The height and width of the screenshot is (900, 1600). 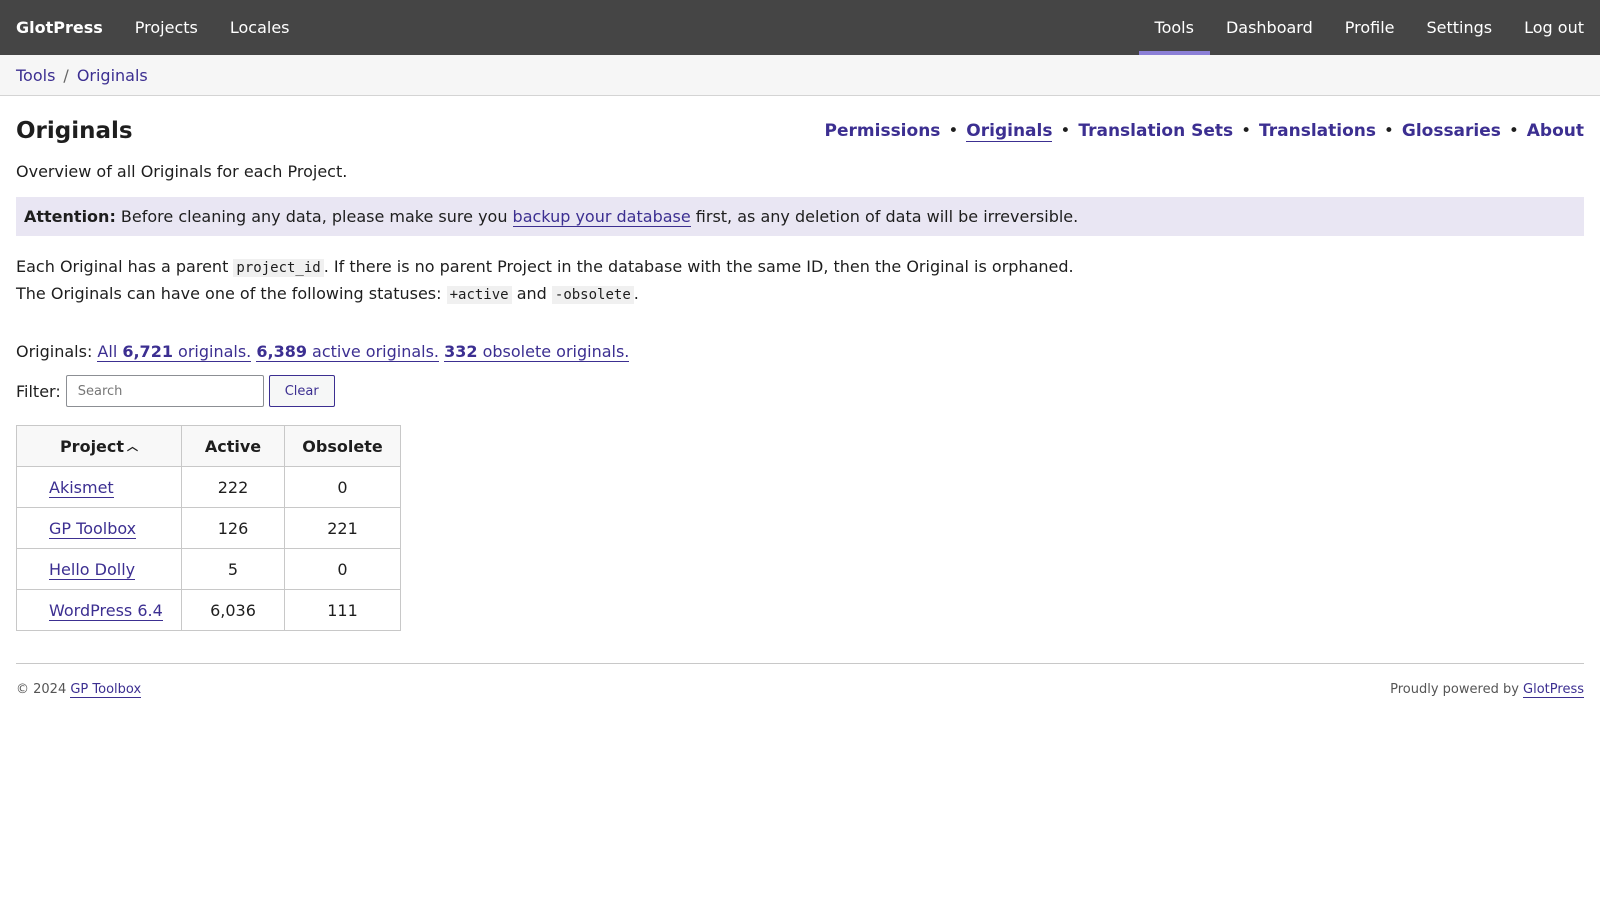 I want to click on count-text: obsolete originals., so click(x=553, y=351).